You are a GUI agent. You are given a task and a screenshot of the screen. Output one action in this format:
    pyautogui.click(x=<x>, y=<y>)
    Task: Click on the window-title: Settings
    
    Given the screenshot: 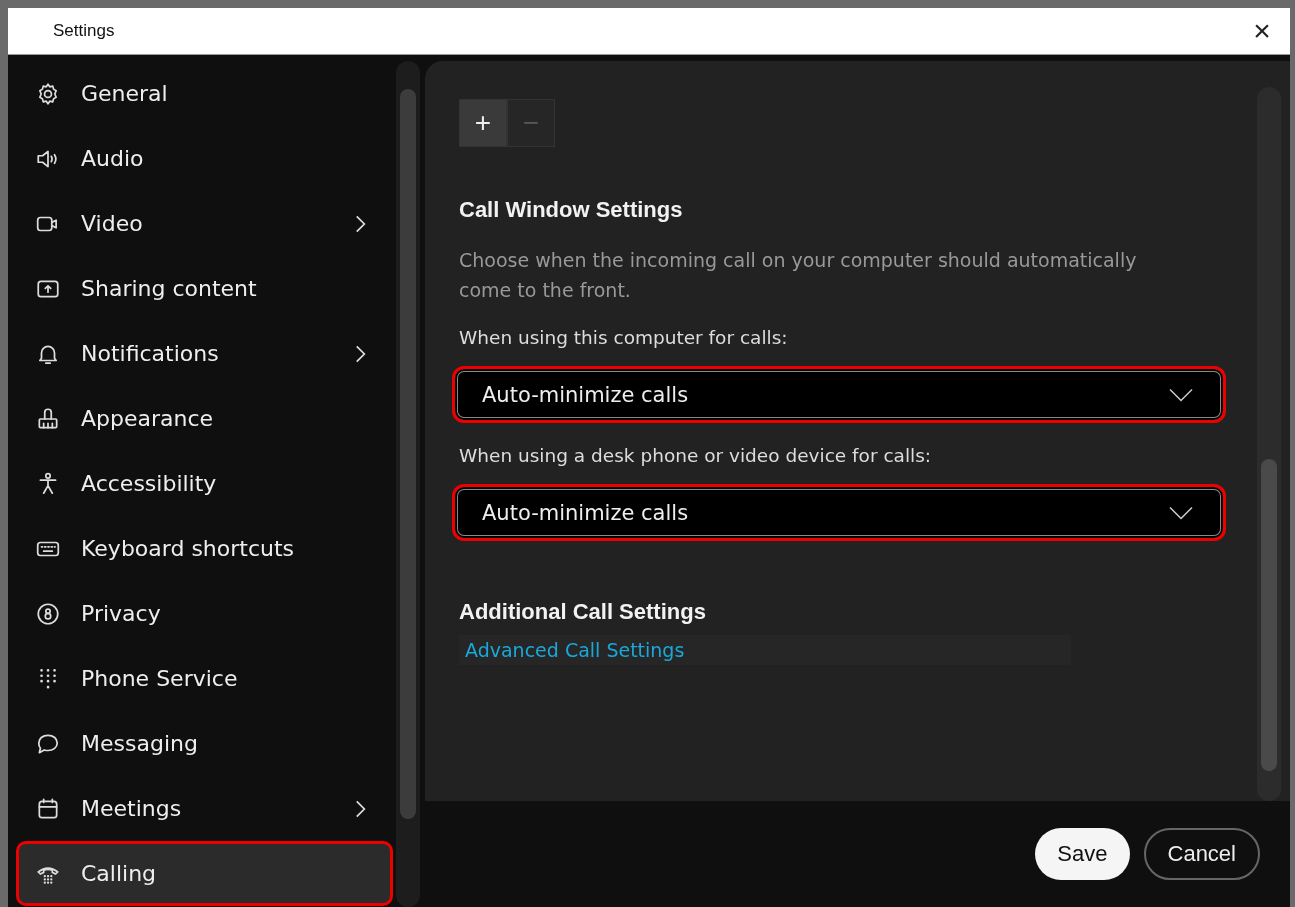 What is the action you would take?
    pyautogui.click(x=84, y=31)
    